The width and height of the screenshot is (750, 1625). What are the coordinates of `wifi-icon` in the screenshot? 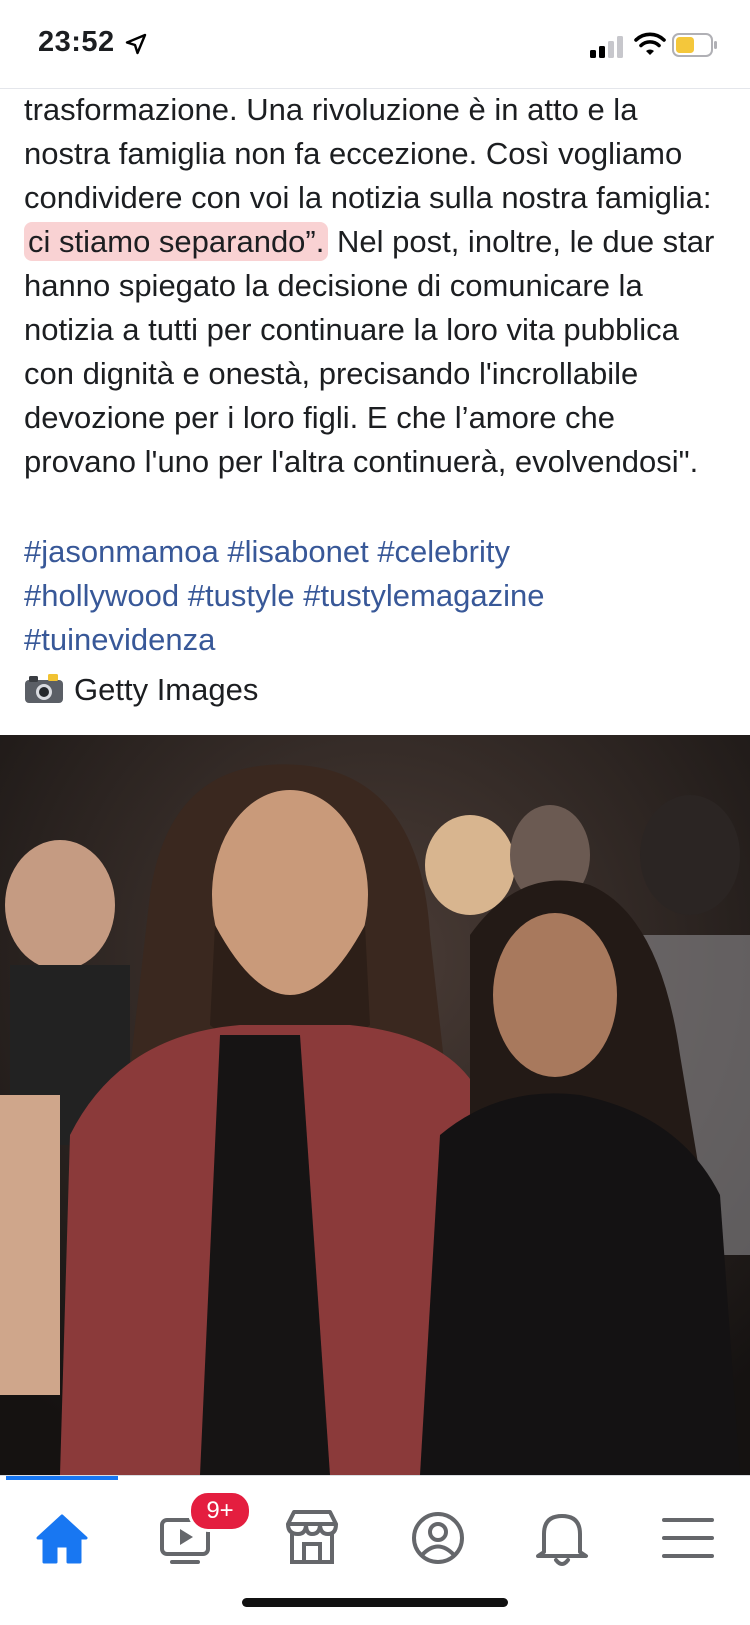 It's located at (650, 43).